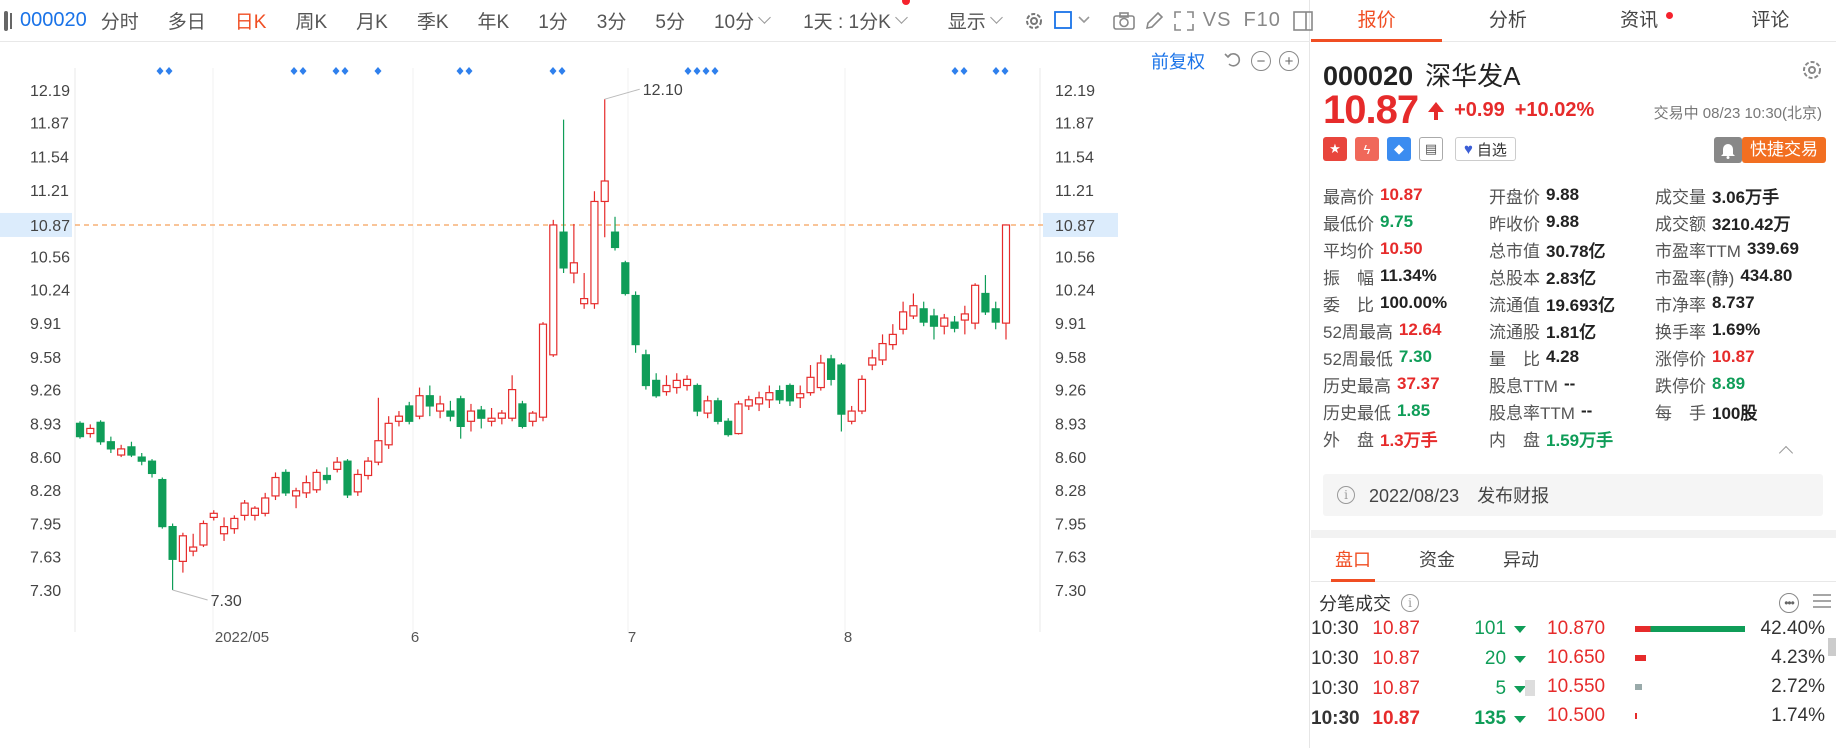  Describe the element at coordinates (1812, 70) in the screenshot. I see `settings-gear-icon` at that location.